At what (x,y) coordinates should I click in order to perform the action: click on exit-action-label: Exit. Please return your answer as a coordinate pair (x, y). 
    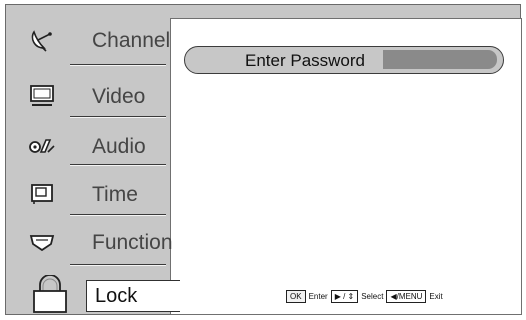
    Looking at the image, I should click on (436, 296).